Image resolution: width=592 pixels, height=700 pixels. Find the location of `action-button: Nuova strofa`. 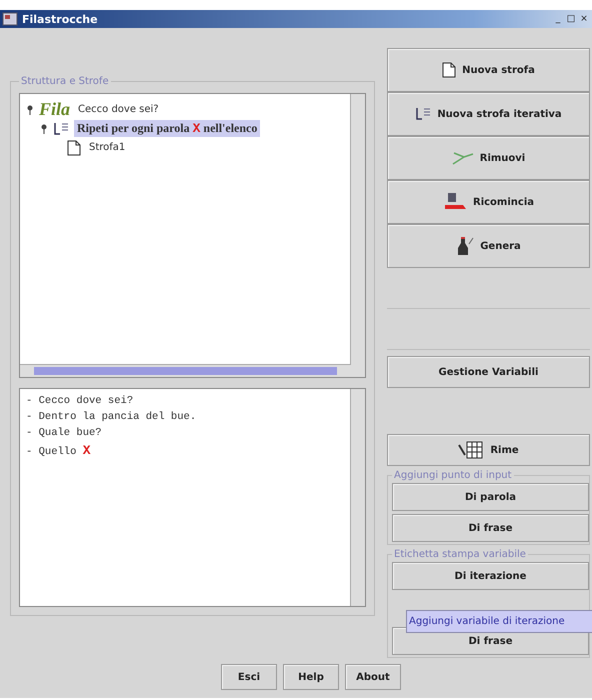

action-button: Nuova strofa is located at coordinates (488, 70).